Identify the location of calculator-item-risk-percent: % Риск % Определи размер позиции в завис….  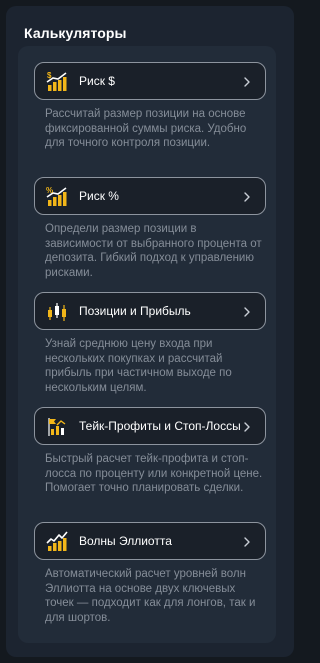
(150, 228).